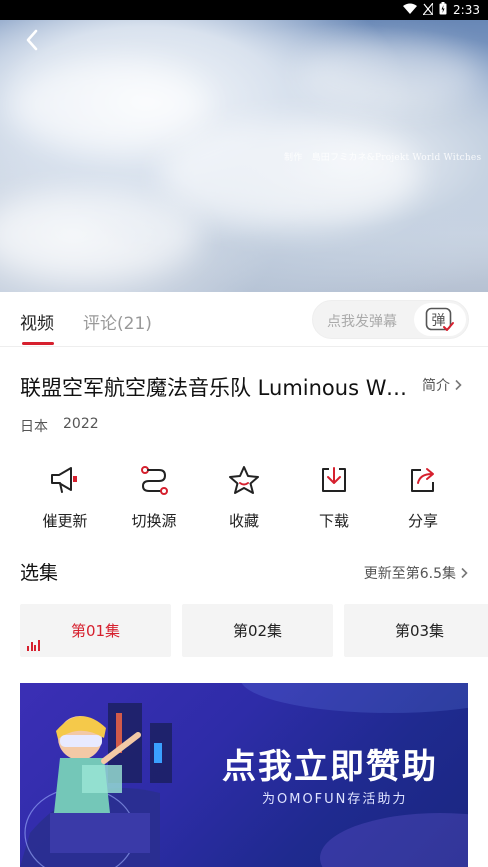  What do you see at coordinates (422, 521) in the screenshot?
I see `share-label: 分享` at bounding box center [422, 521].